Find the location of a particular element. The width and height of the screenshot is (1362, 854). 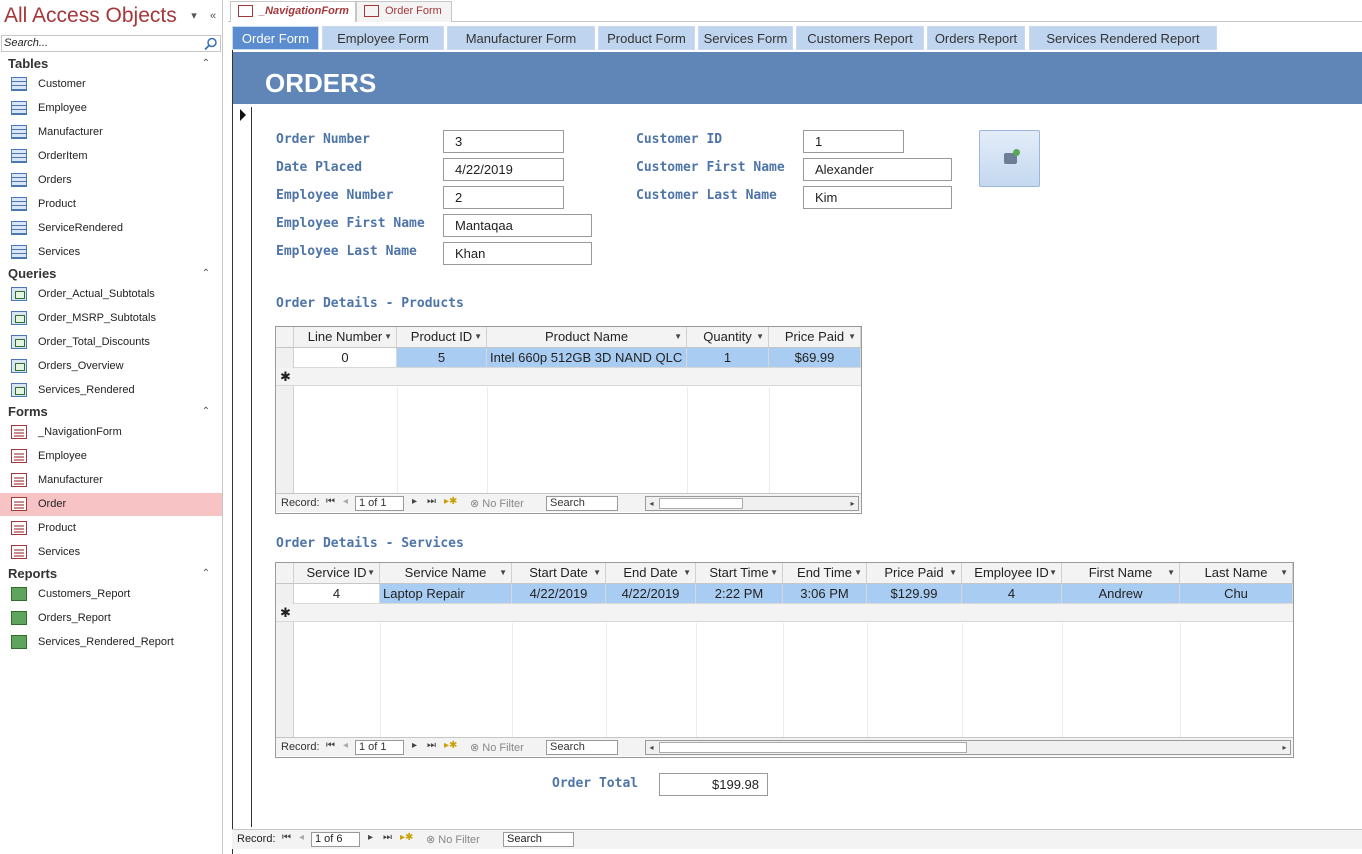

record-position-input: 1 of 6 is located at coordinates (335, 839).